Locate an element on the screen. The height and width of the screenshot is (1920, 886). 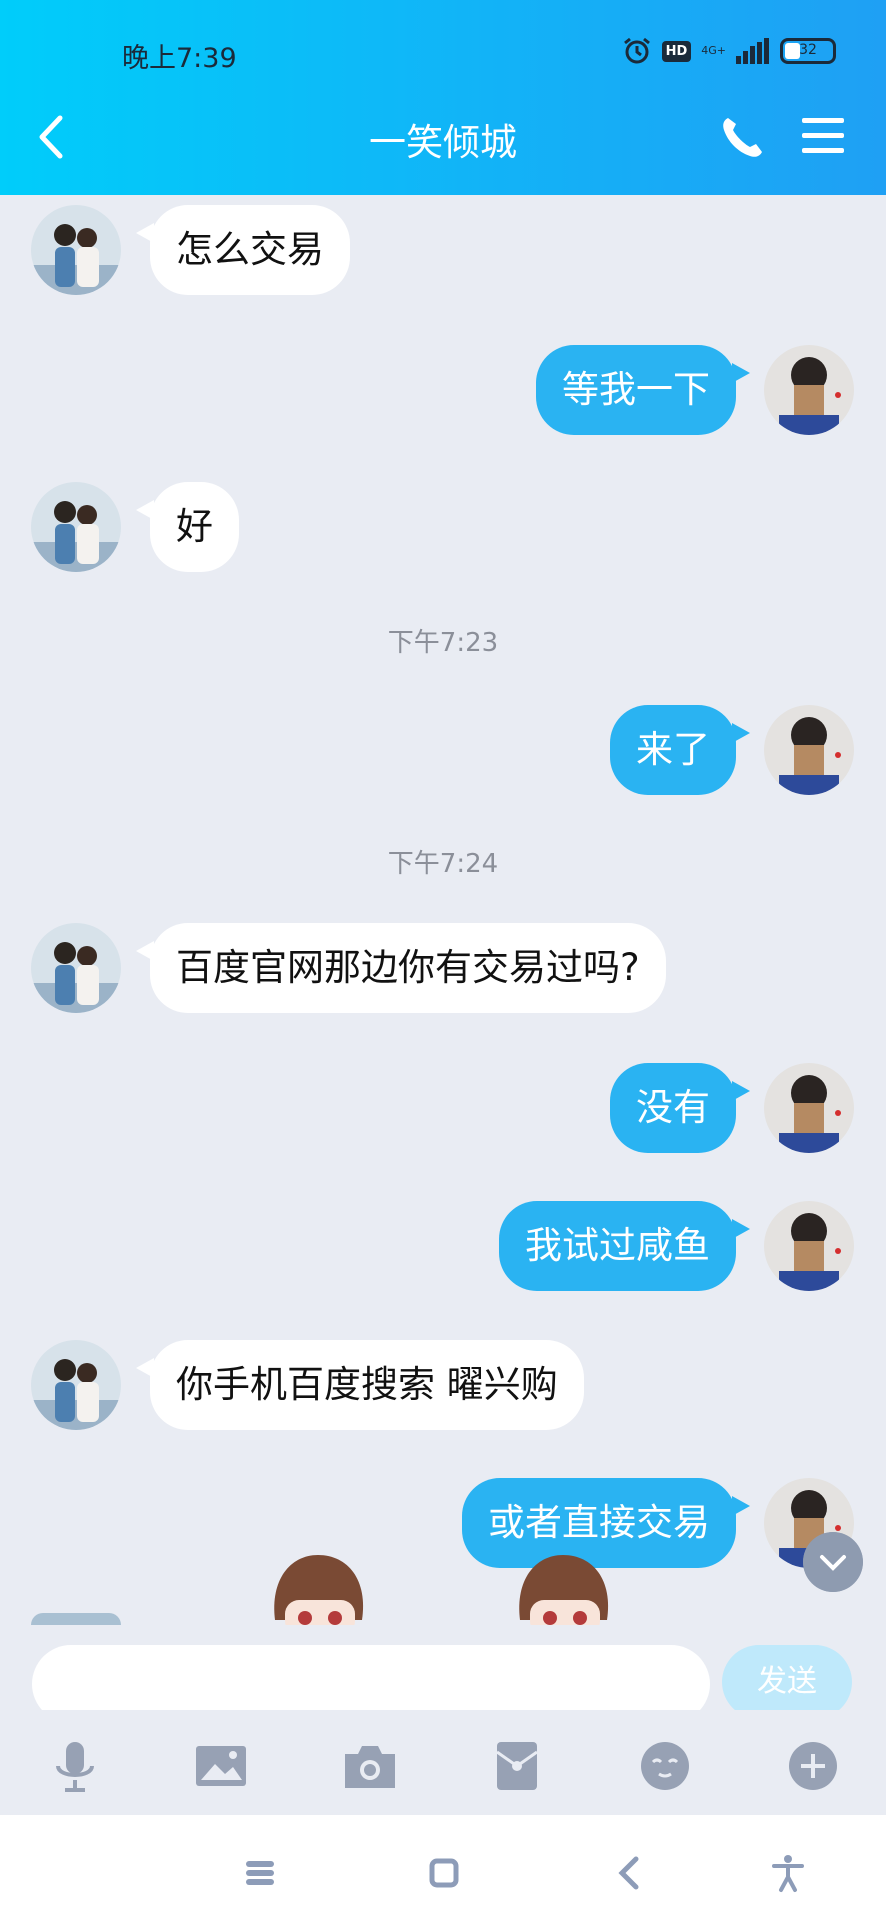
message-bubble-received: 好 is located at coordinates (187, 527).